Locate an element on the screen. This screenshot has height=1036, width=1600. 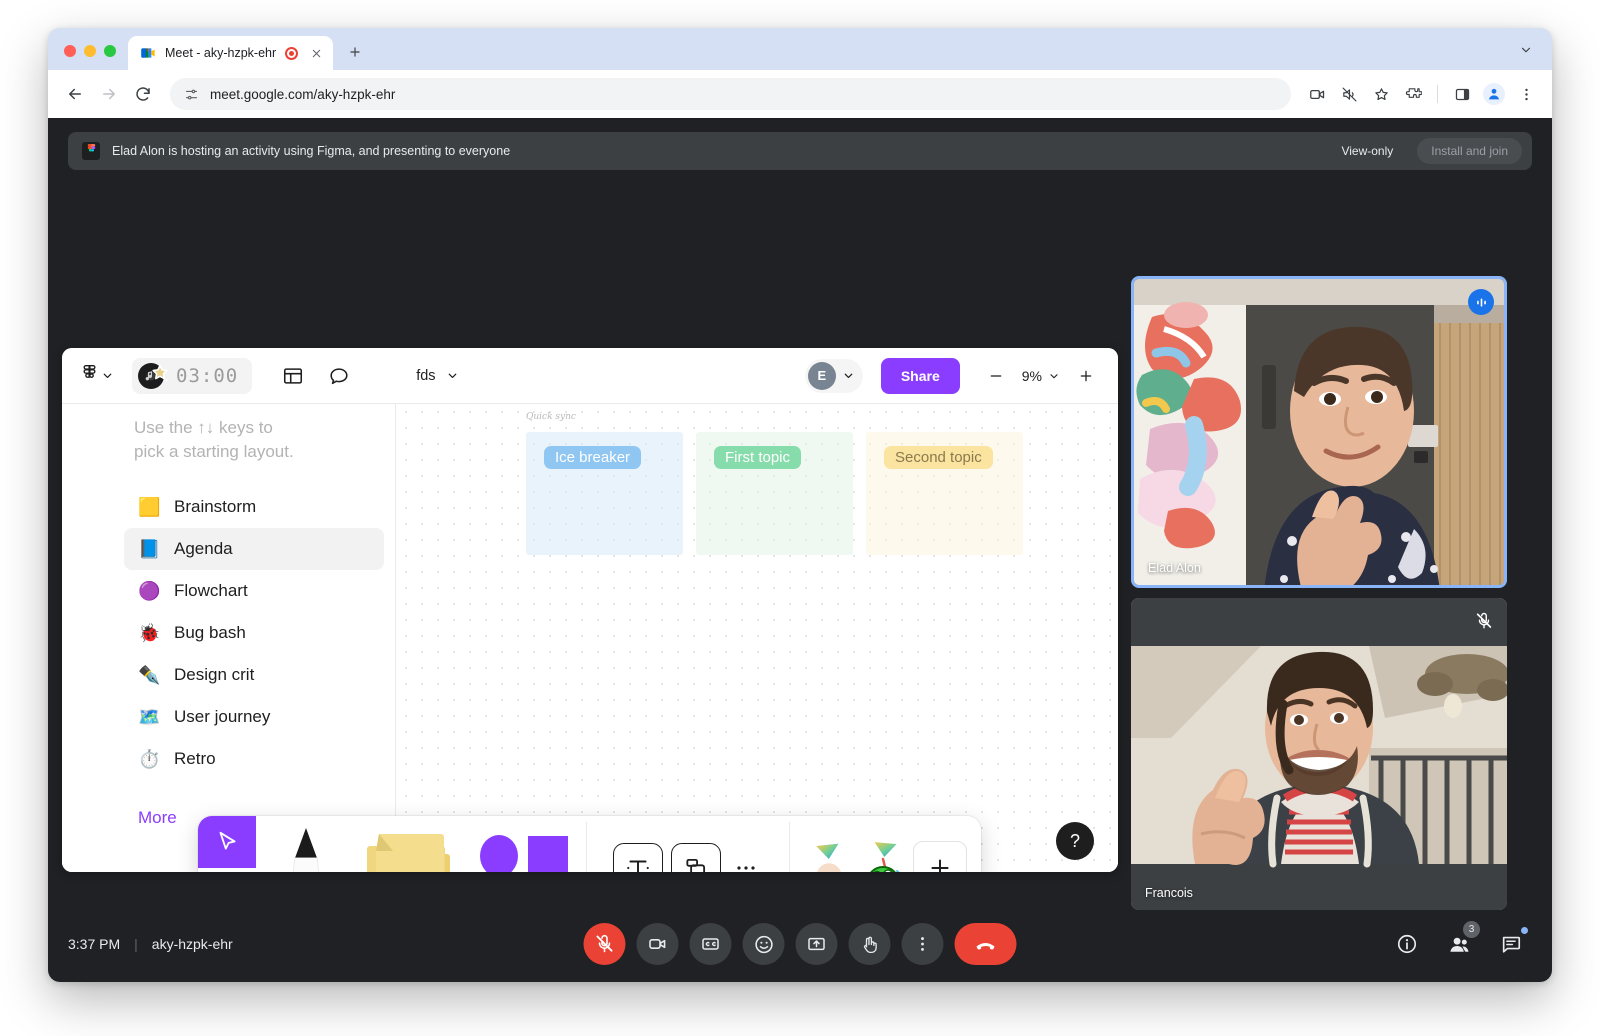
more-vertical-icon is located at coordinates (1526, 94).